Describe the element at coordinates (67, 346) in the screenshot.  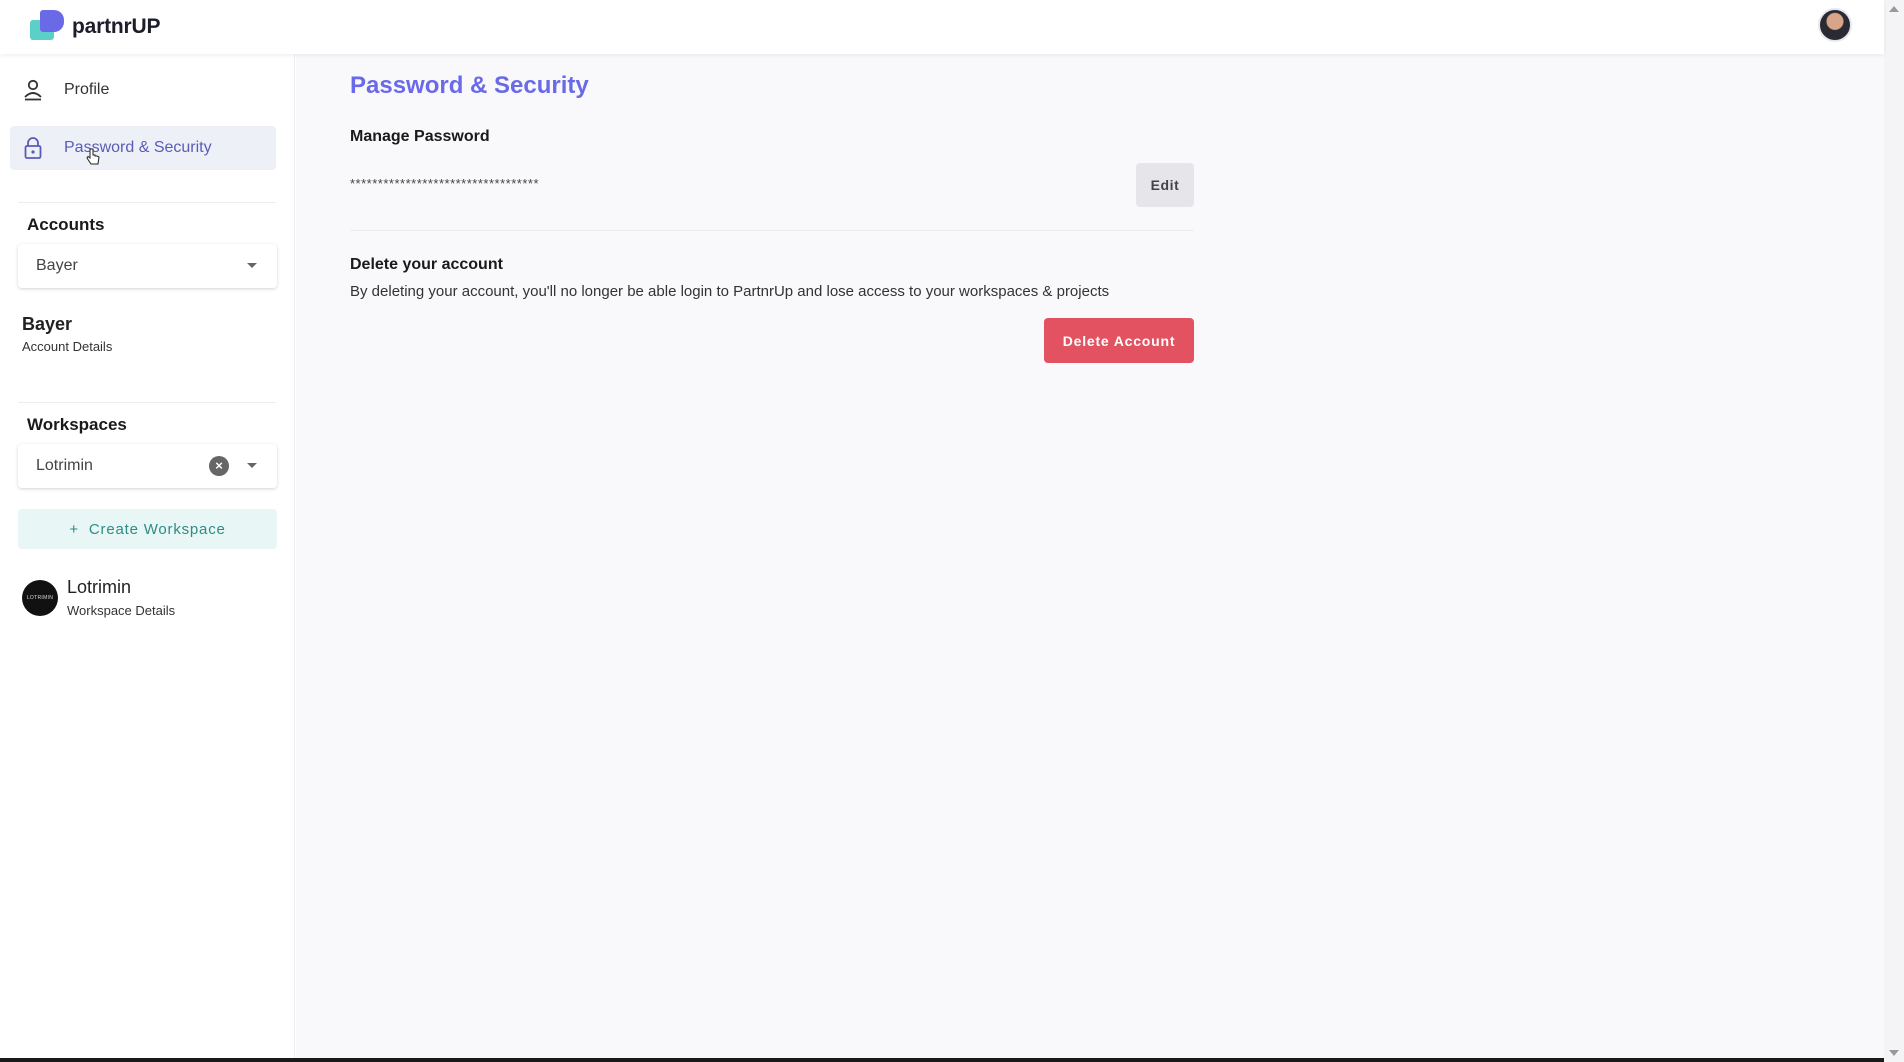
I see `account-details-link: Account Details` at that location.